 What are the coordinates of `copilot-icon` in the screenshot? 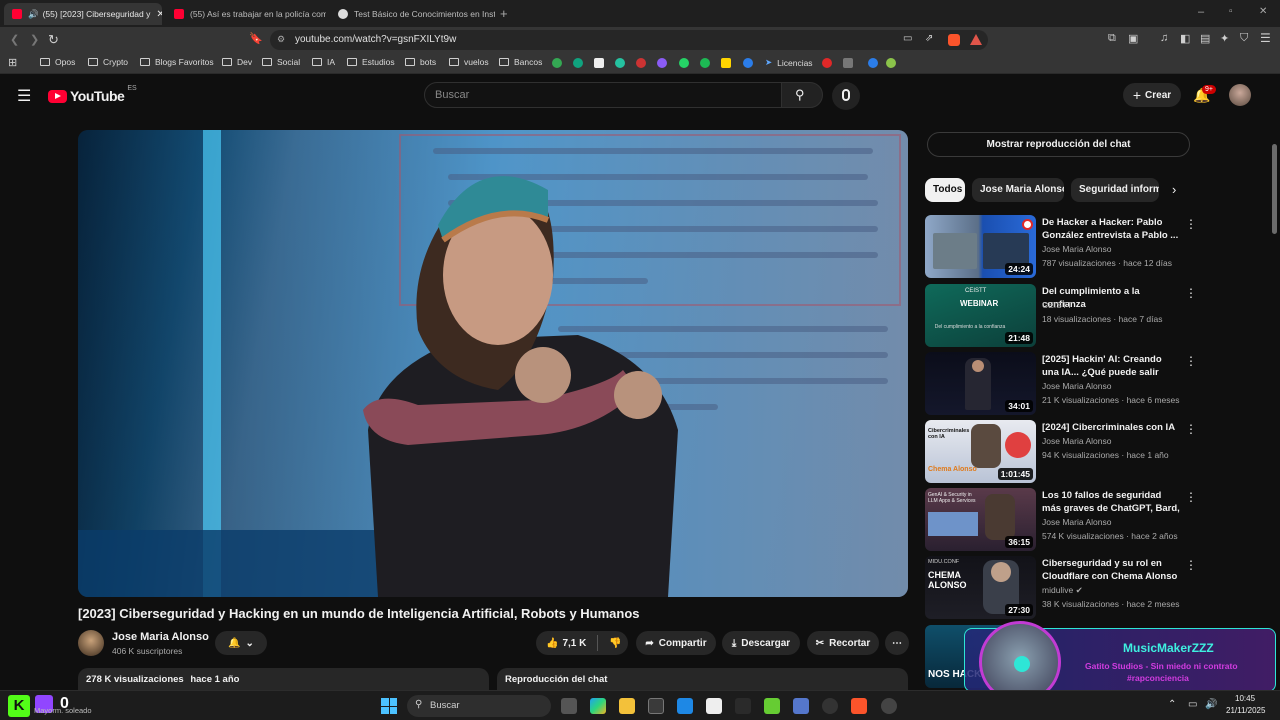 It's located at (598, 706).